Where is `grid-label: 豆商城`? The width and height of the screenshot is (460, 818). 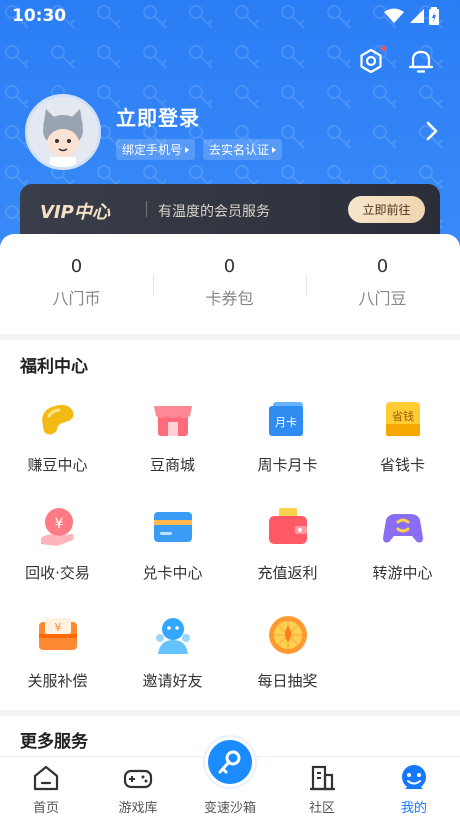 grid-label: 豆商城 is located at coordinates (172, 465).